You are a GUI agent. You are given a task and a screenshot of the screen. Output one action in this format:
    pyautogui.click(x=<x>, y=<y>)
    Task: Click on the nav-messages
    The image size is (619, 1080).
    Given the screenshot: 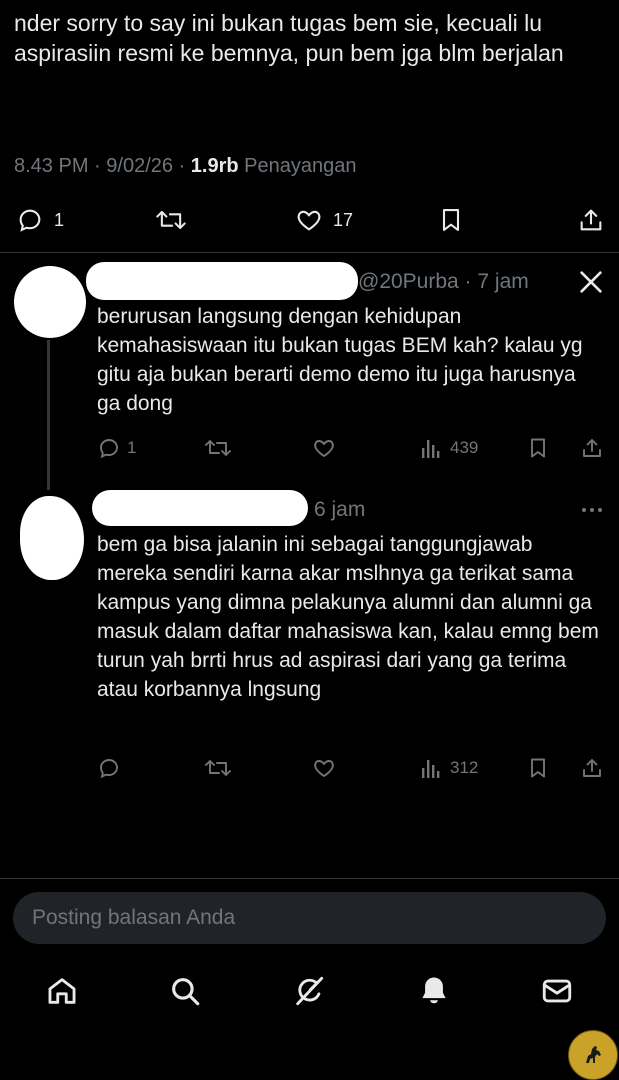 What is the action you would take?
    pyautogui.click(x=557, y=993)
    